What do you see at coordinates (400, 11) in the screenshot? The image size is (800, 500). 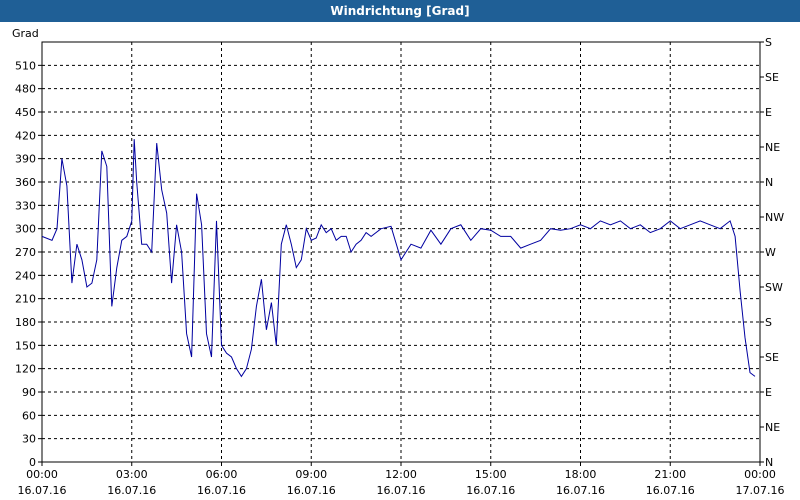 I see `window-title: Windrichtung [Grad]` at bounding box center [400, 11].